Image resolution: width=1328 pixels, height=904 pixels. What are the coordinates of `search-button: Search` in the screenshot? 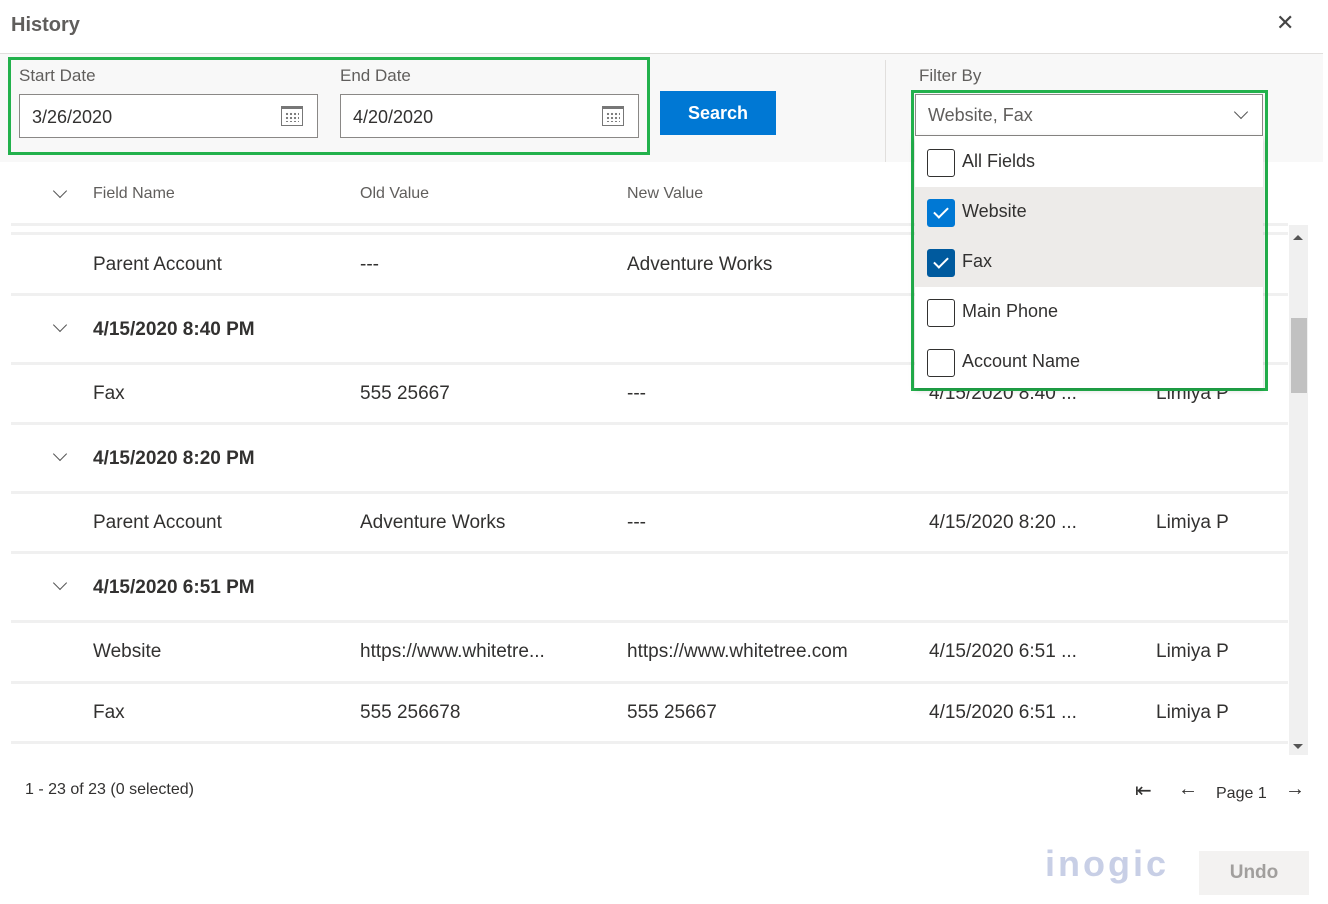 It's located at (718, 113).